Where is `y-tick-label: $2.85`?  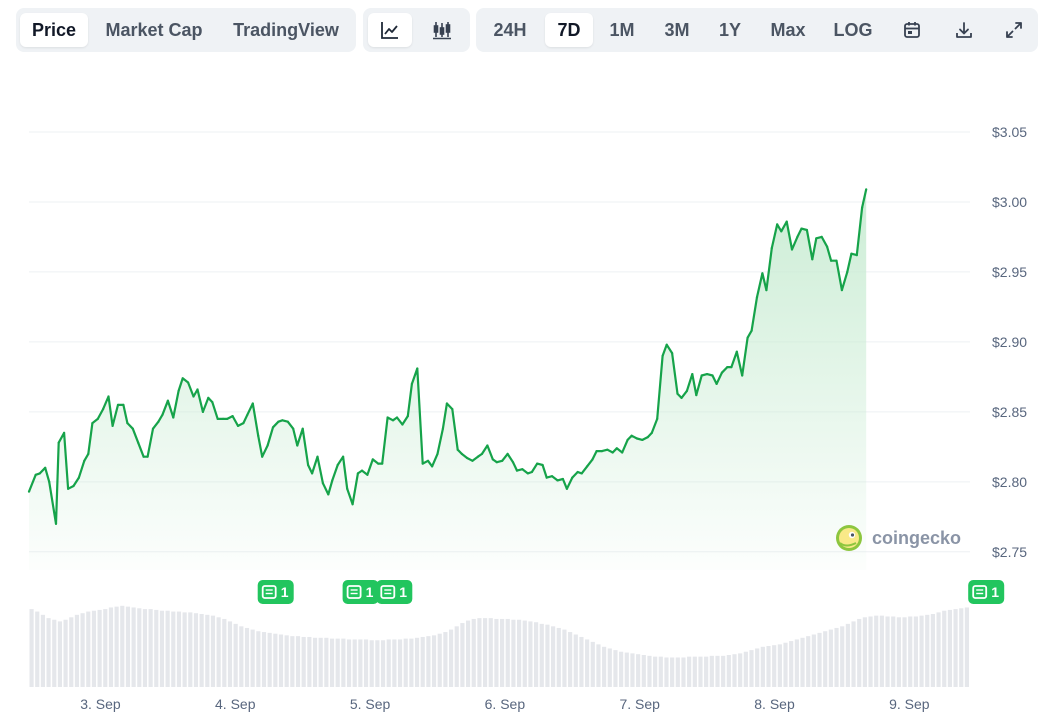 y-tick-label: $2.85 is located at coordinates (1009, 412).